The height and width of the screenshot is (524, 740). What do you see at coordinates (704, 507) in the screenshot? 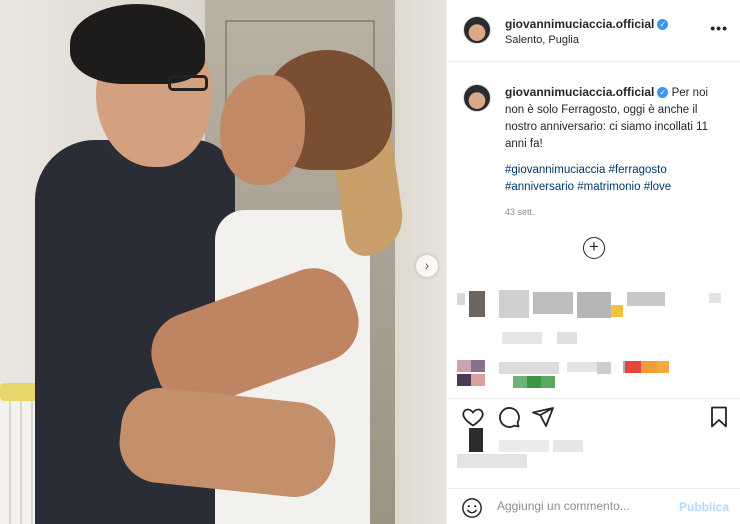
I see `publish-button: Pubblica` at bounding box center [704, 507].